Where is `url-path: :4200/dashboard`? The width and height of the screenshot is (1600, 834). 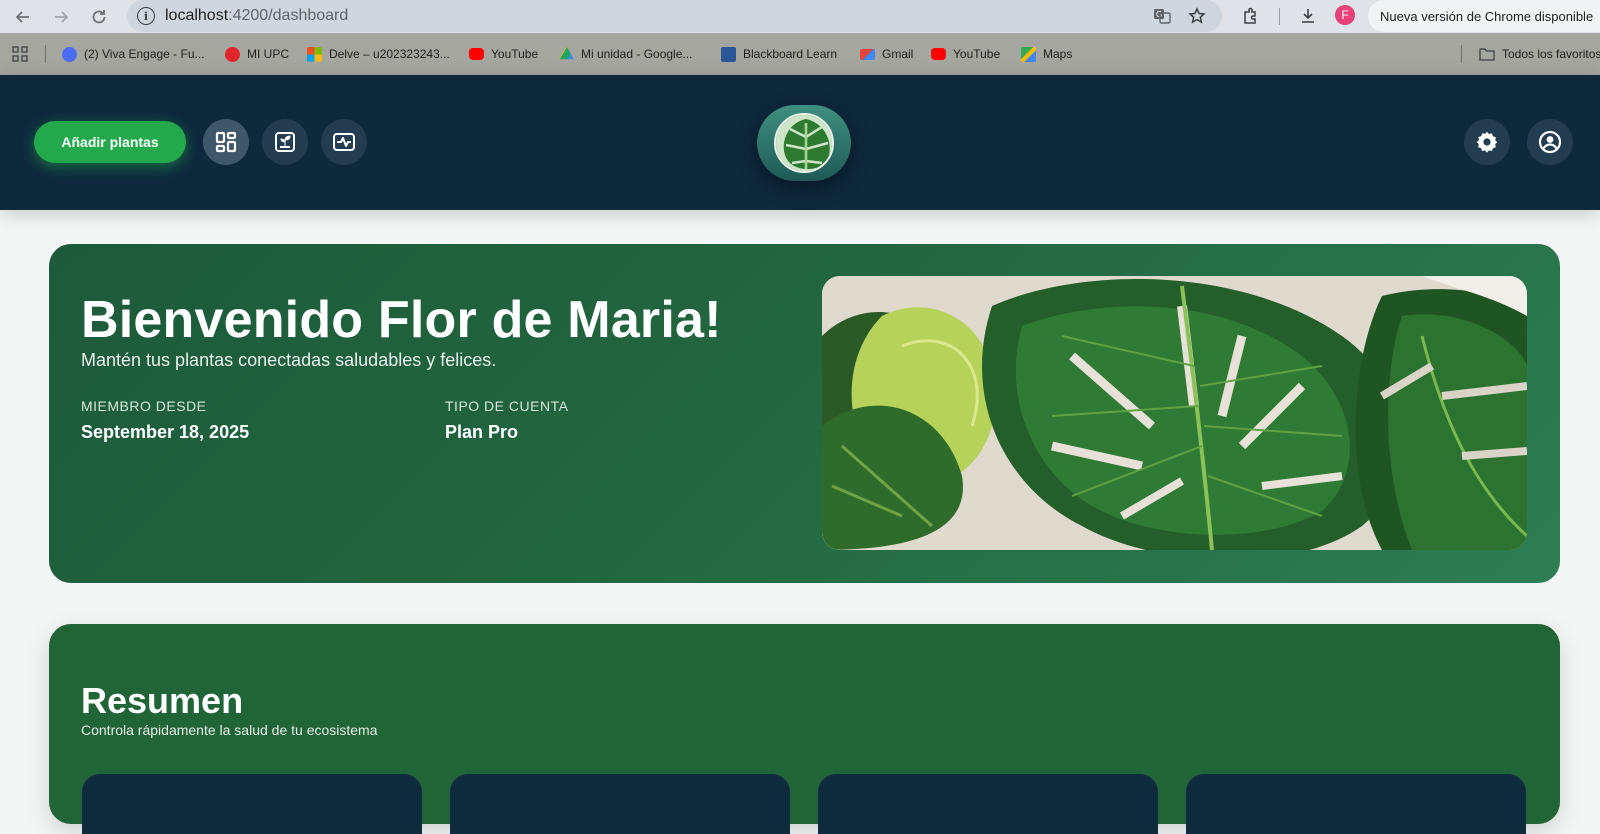 url-path: :4200/dashboard is located at coordinates (288, 15).